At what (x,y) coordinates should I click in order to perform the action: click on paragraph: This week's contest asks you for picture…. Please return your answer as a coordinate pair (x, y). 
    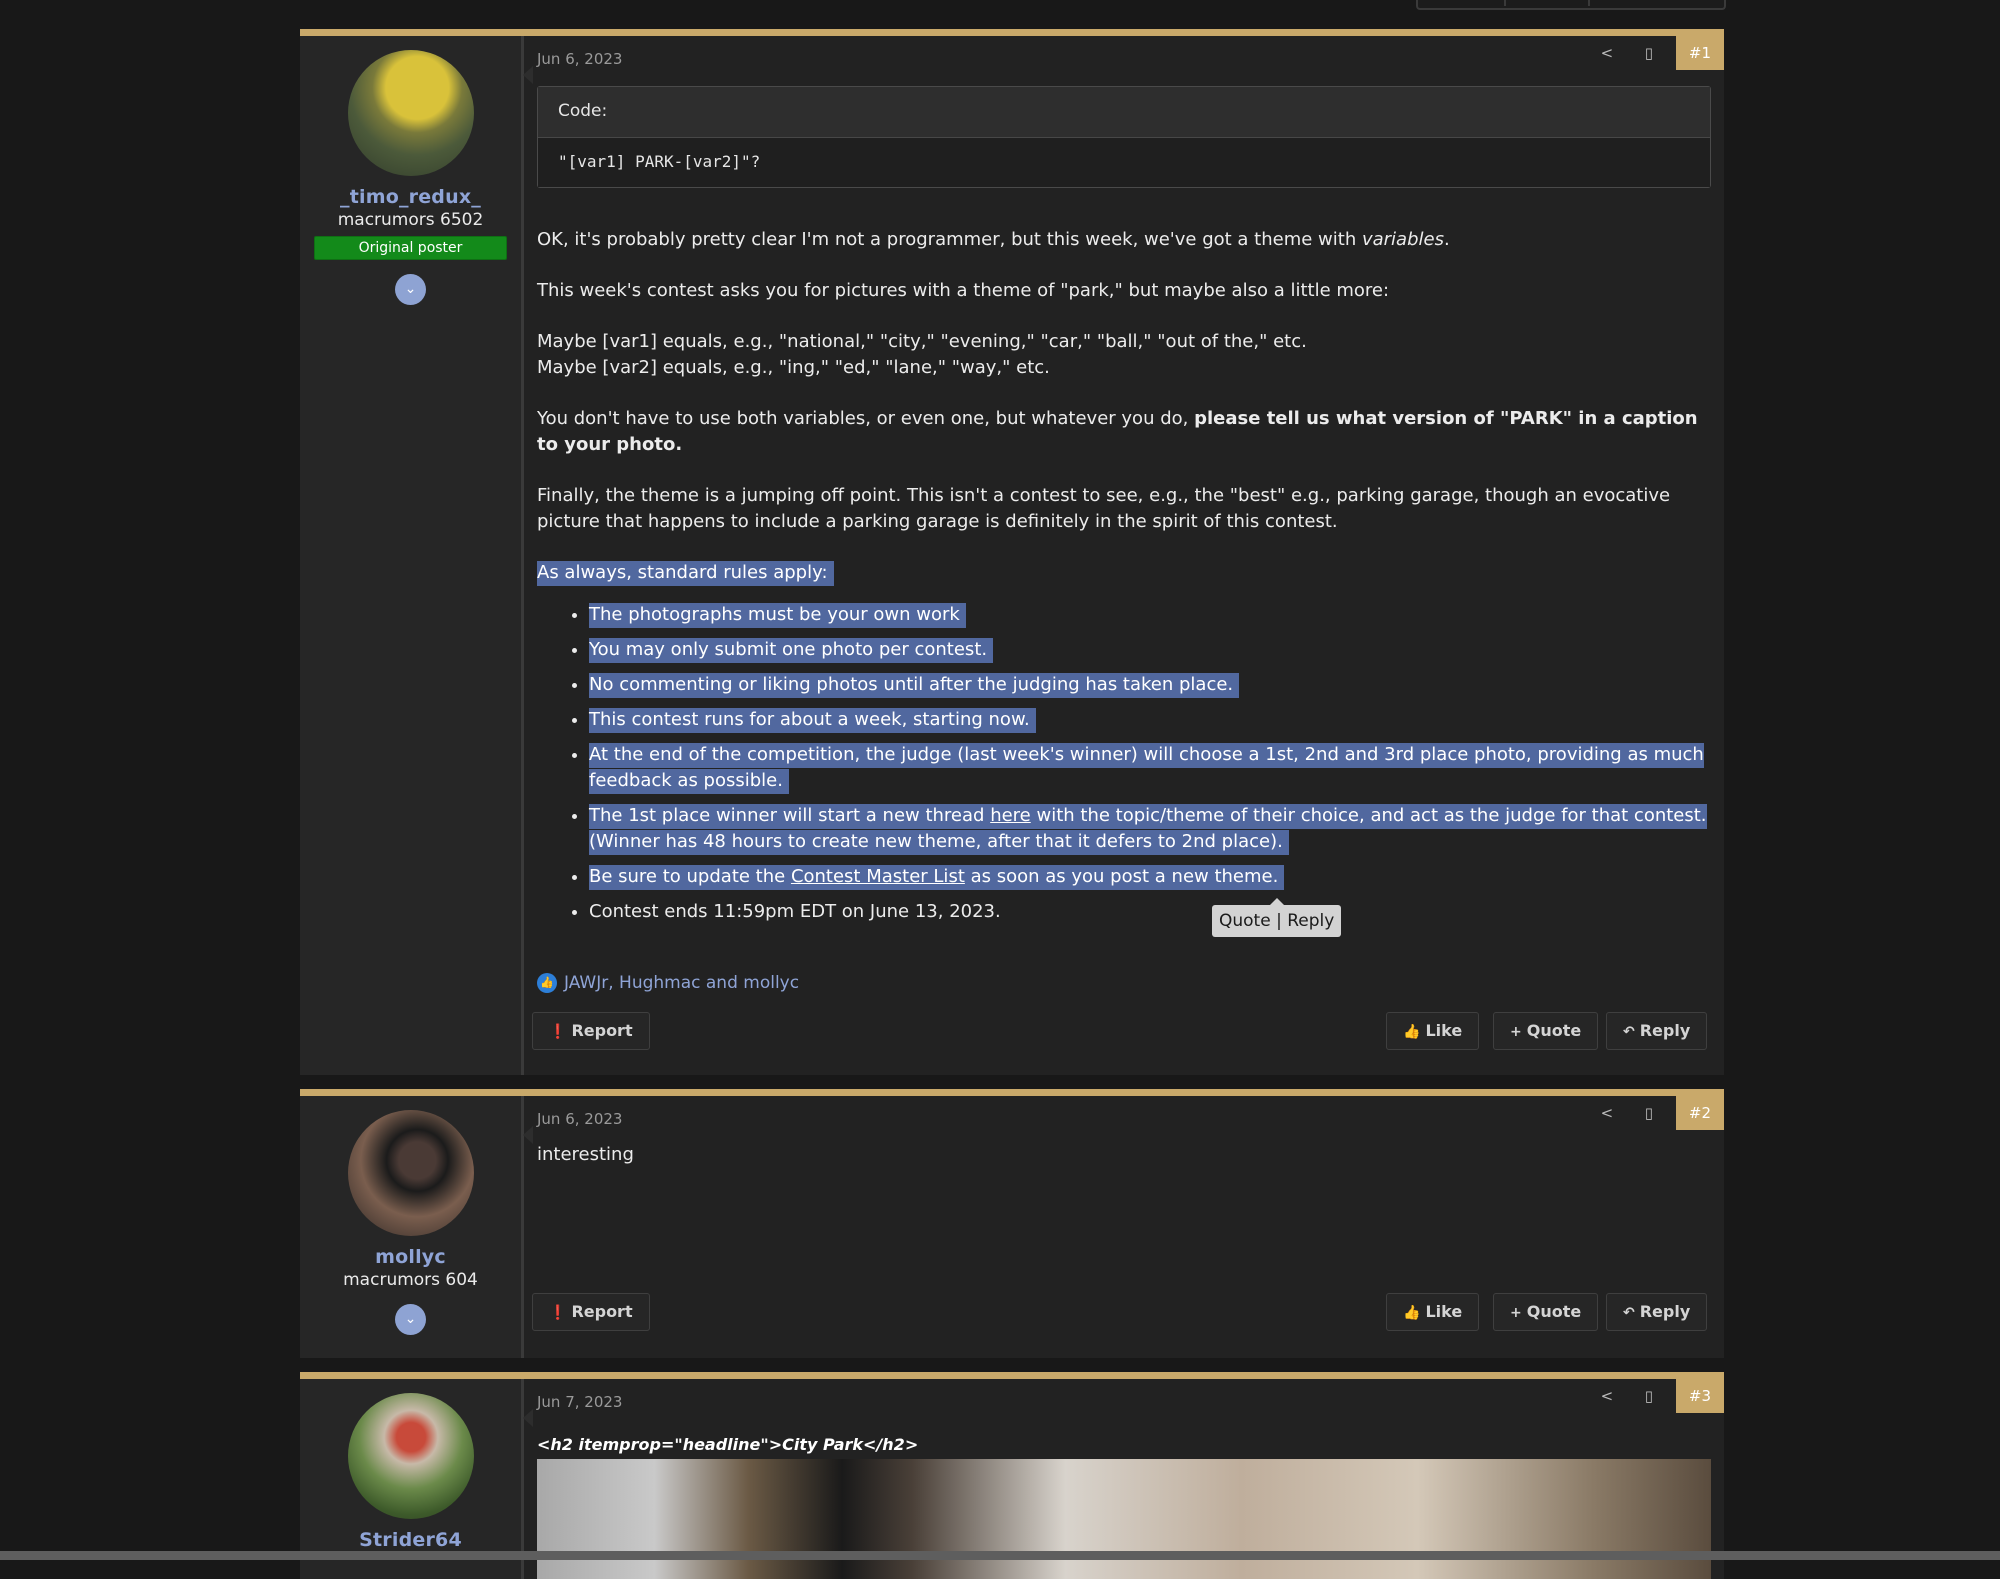
    Looking at the image, I should click on (963, 290).